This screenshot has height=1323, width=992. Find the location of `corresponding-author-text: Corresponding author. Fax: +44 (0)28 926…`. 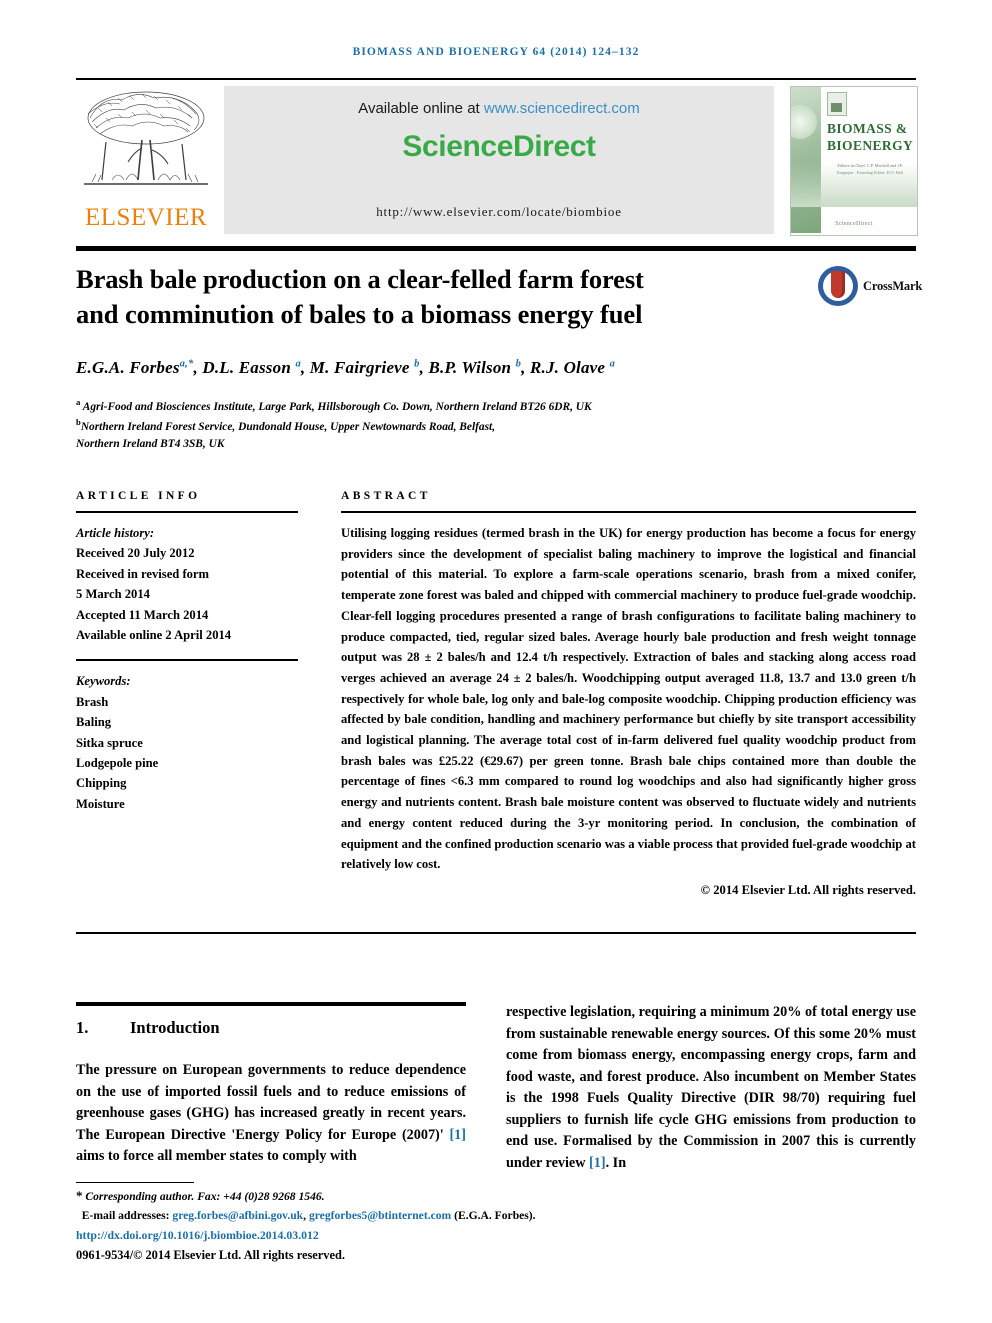

corresponding-author-text: Corresponding author. Fax: +44 (0)28 926… is located at coordinates (205, 1196).